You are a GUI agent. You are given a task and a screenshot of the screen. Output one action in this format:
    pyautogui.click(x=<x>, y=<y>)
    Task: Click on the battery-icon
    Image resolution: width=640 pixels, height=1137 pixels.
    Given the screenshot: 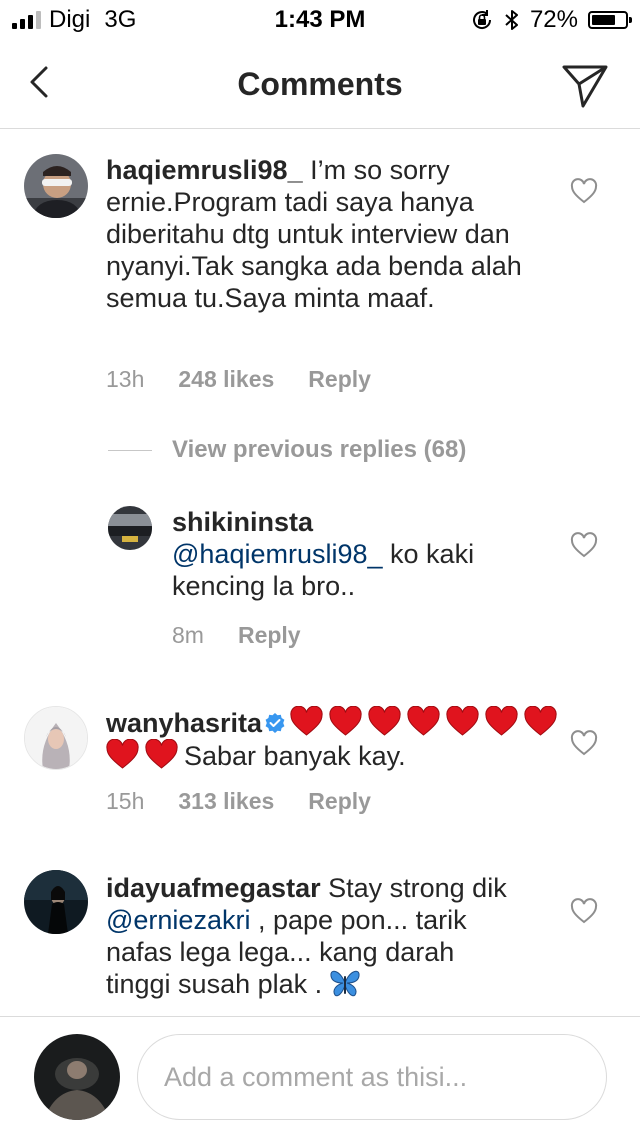 What is the action you would take?
    pyautogui.click(x=610, y=20)
    